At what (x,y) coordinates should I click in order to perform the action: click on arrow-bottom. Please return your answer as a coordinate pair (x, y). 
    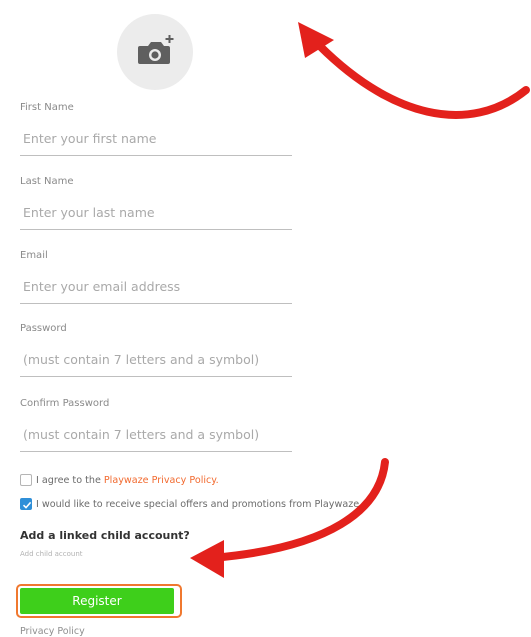
    Looking at the image, I should click on (289, 518).